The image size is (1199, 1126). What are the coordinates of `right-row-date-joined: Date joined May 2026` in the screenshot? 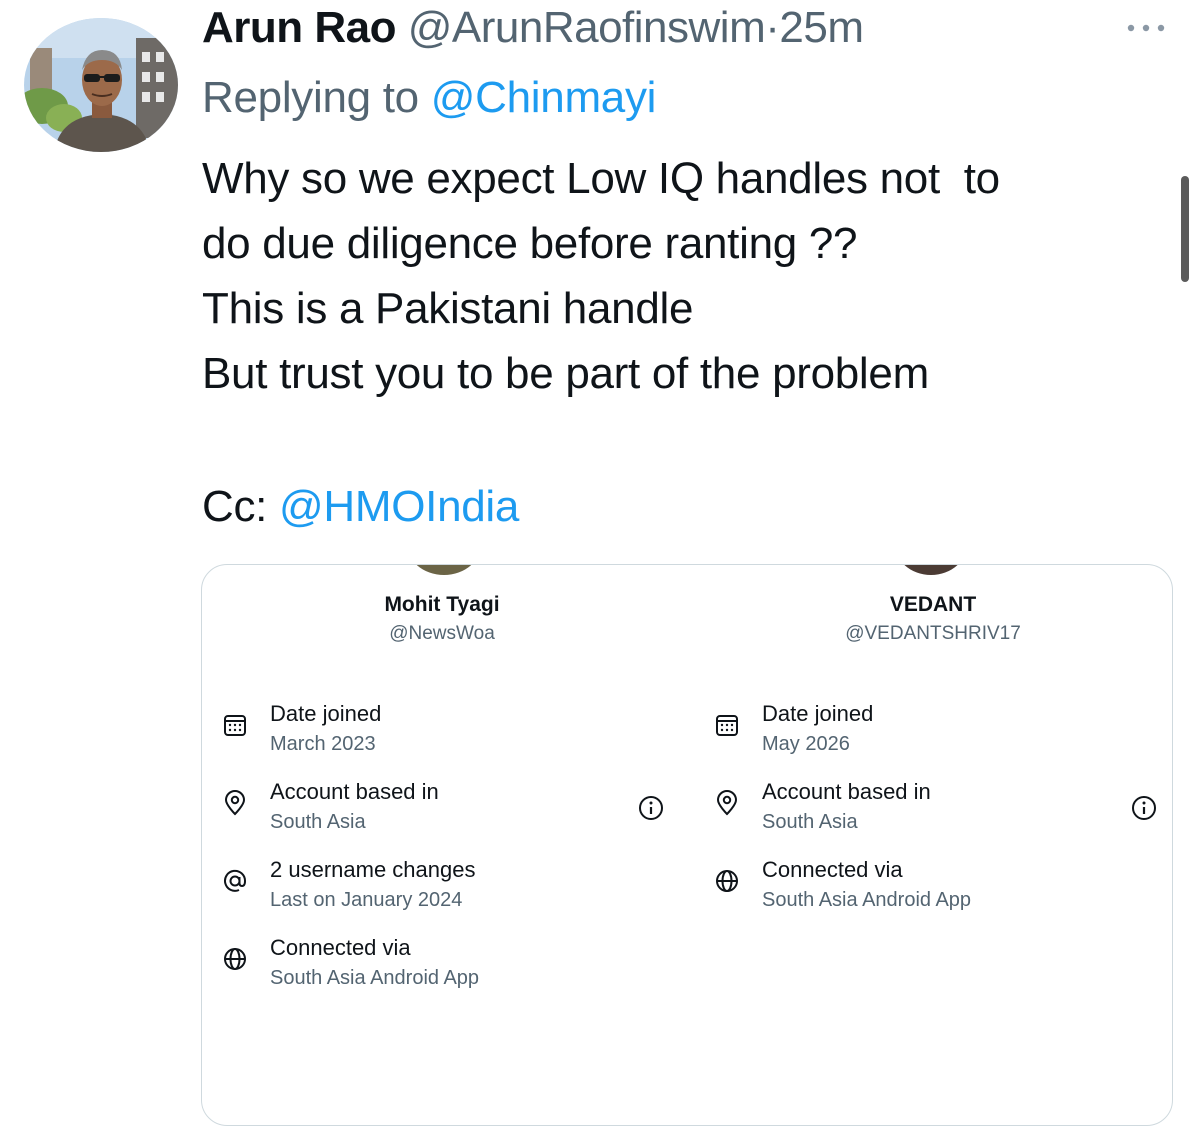 It's located at (924, 732).